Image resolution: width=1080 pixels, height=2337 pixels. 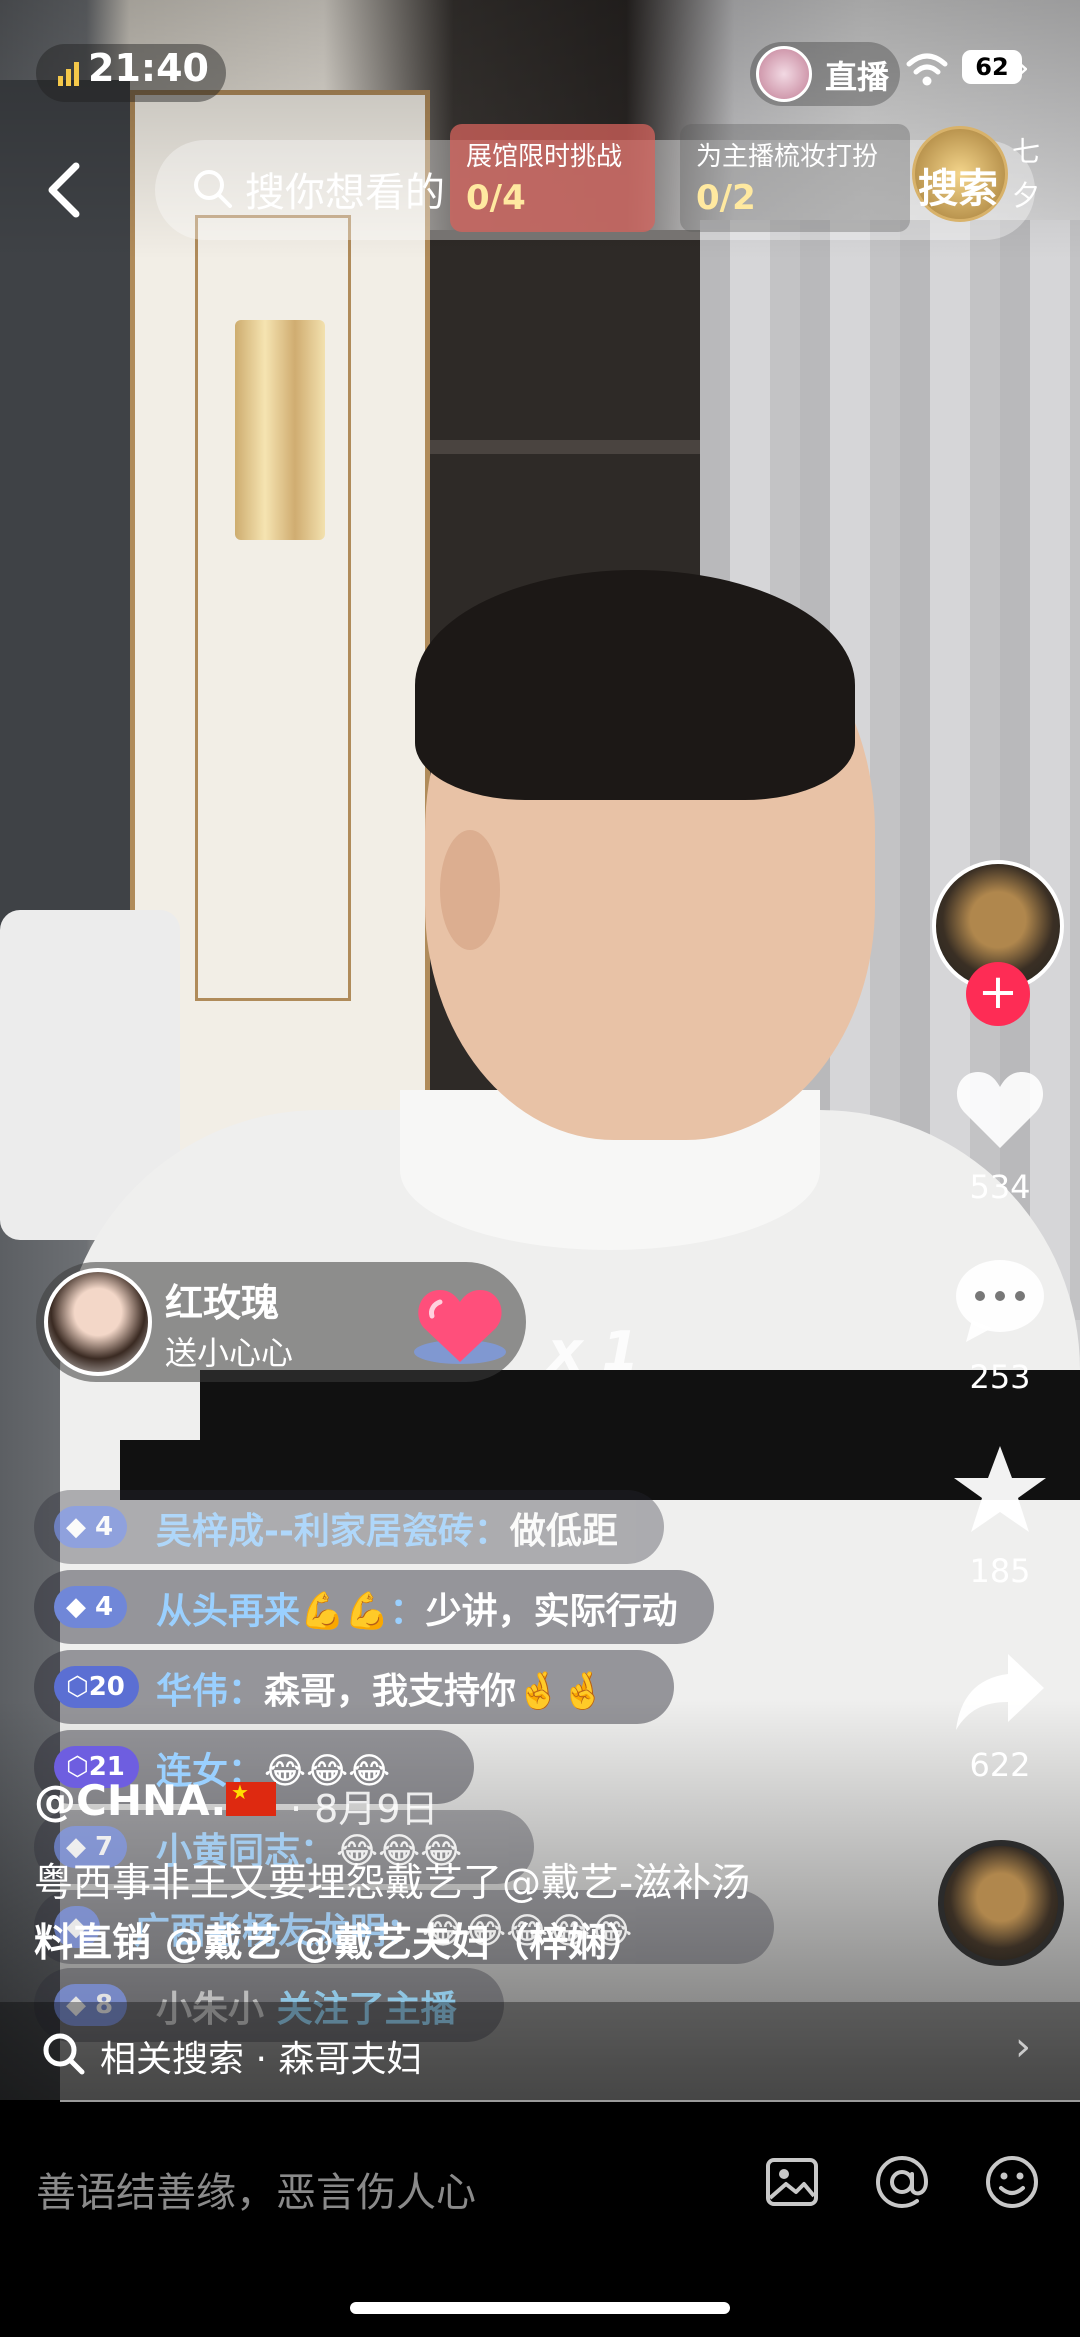 What do you see at coordinates (148, 68) in the screenshot?
I see `status-time: 21:40` at bounding box center [148, 68].